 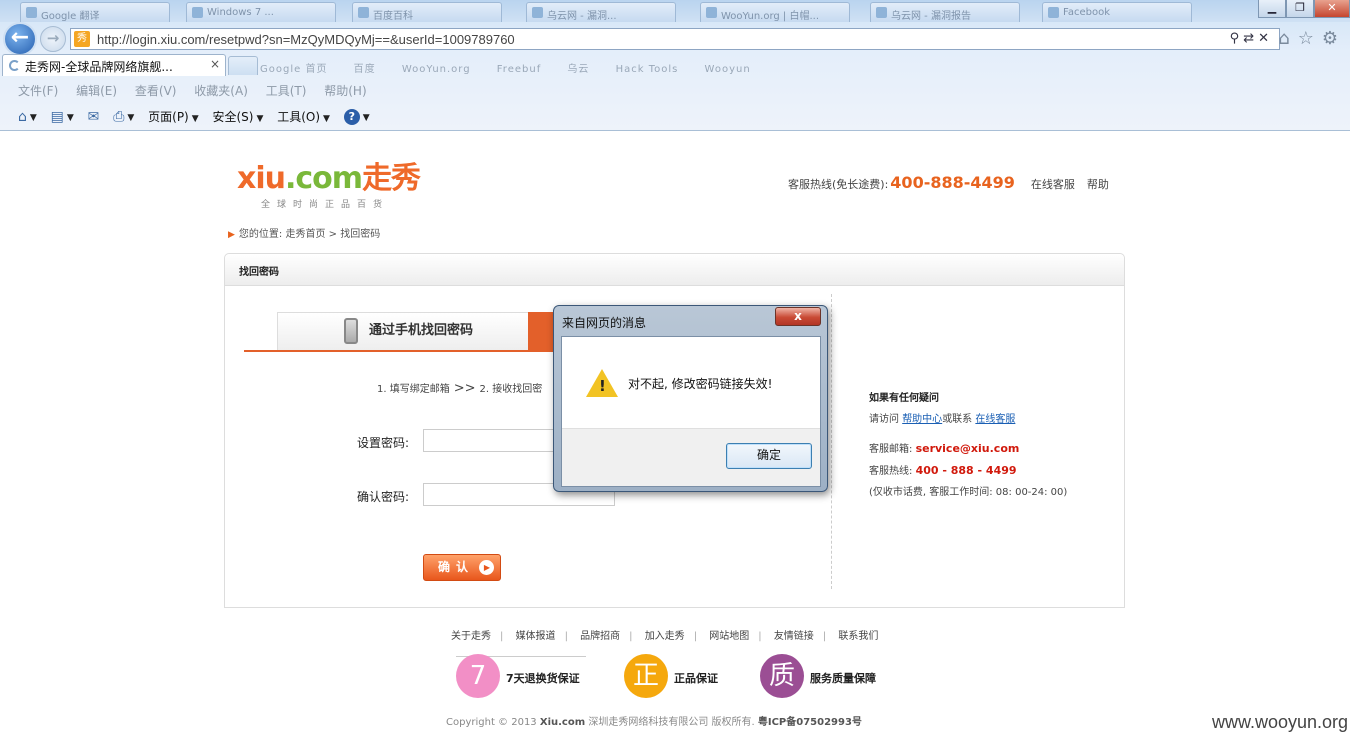 I want to click on help-title: 如果有任何疑问, so click(x=904, y=398).